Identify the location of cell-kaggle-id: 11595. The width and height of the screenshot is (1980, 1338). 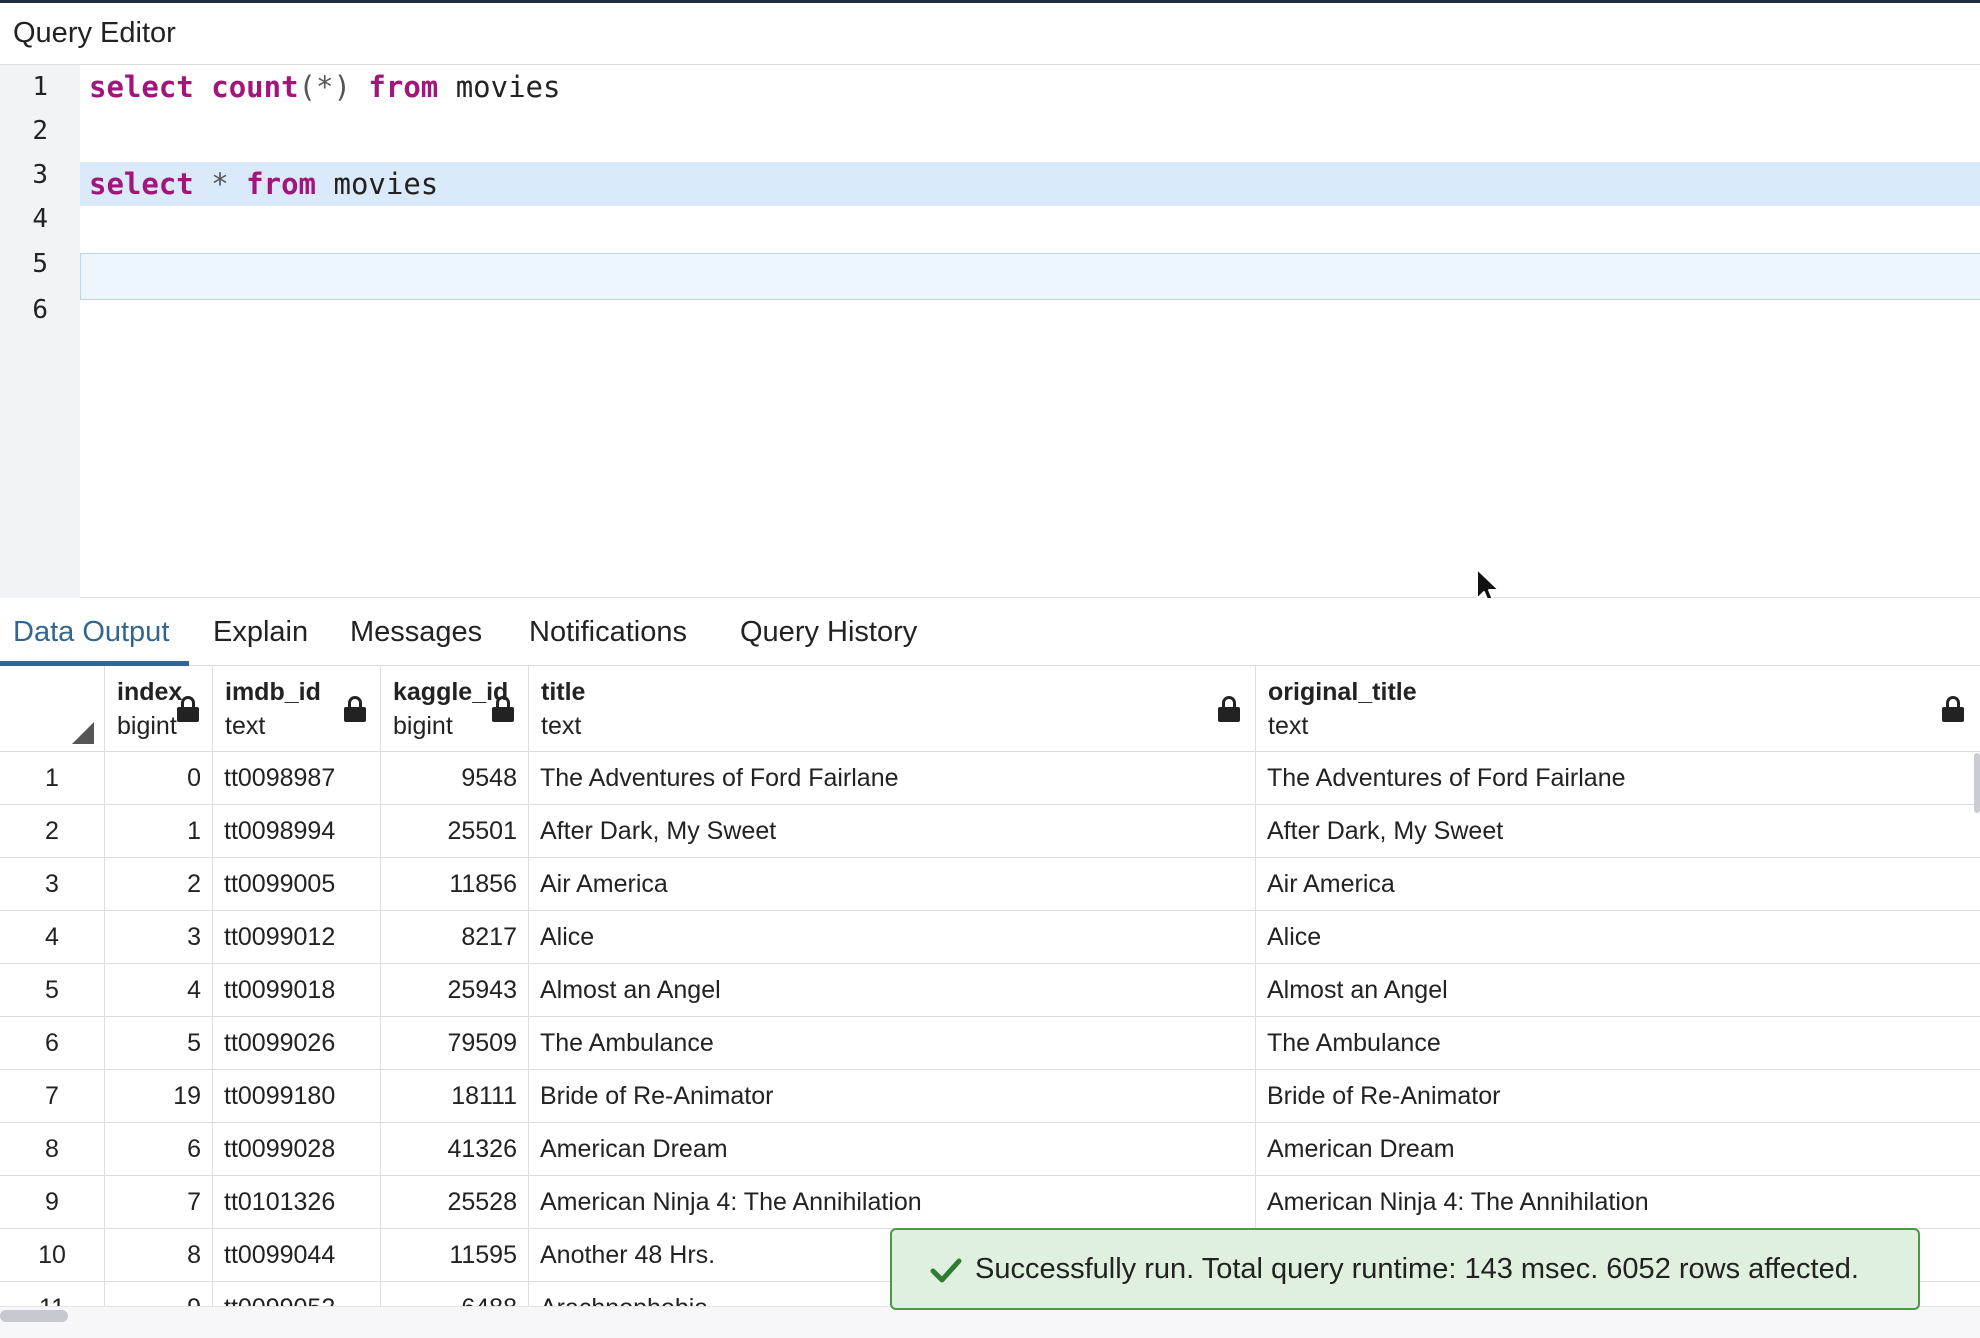
(455, 1255).